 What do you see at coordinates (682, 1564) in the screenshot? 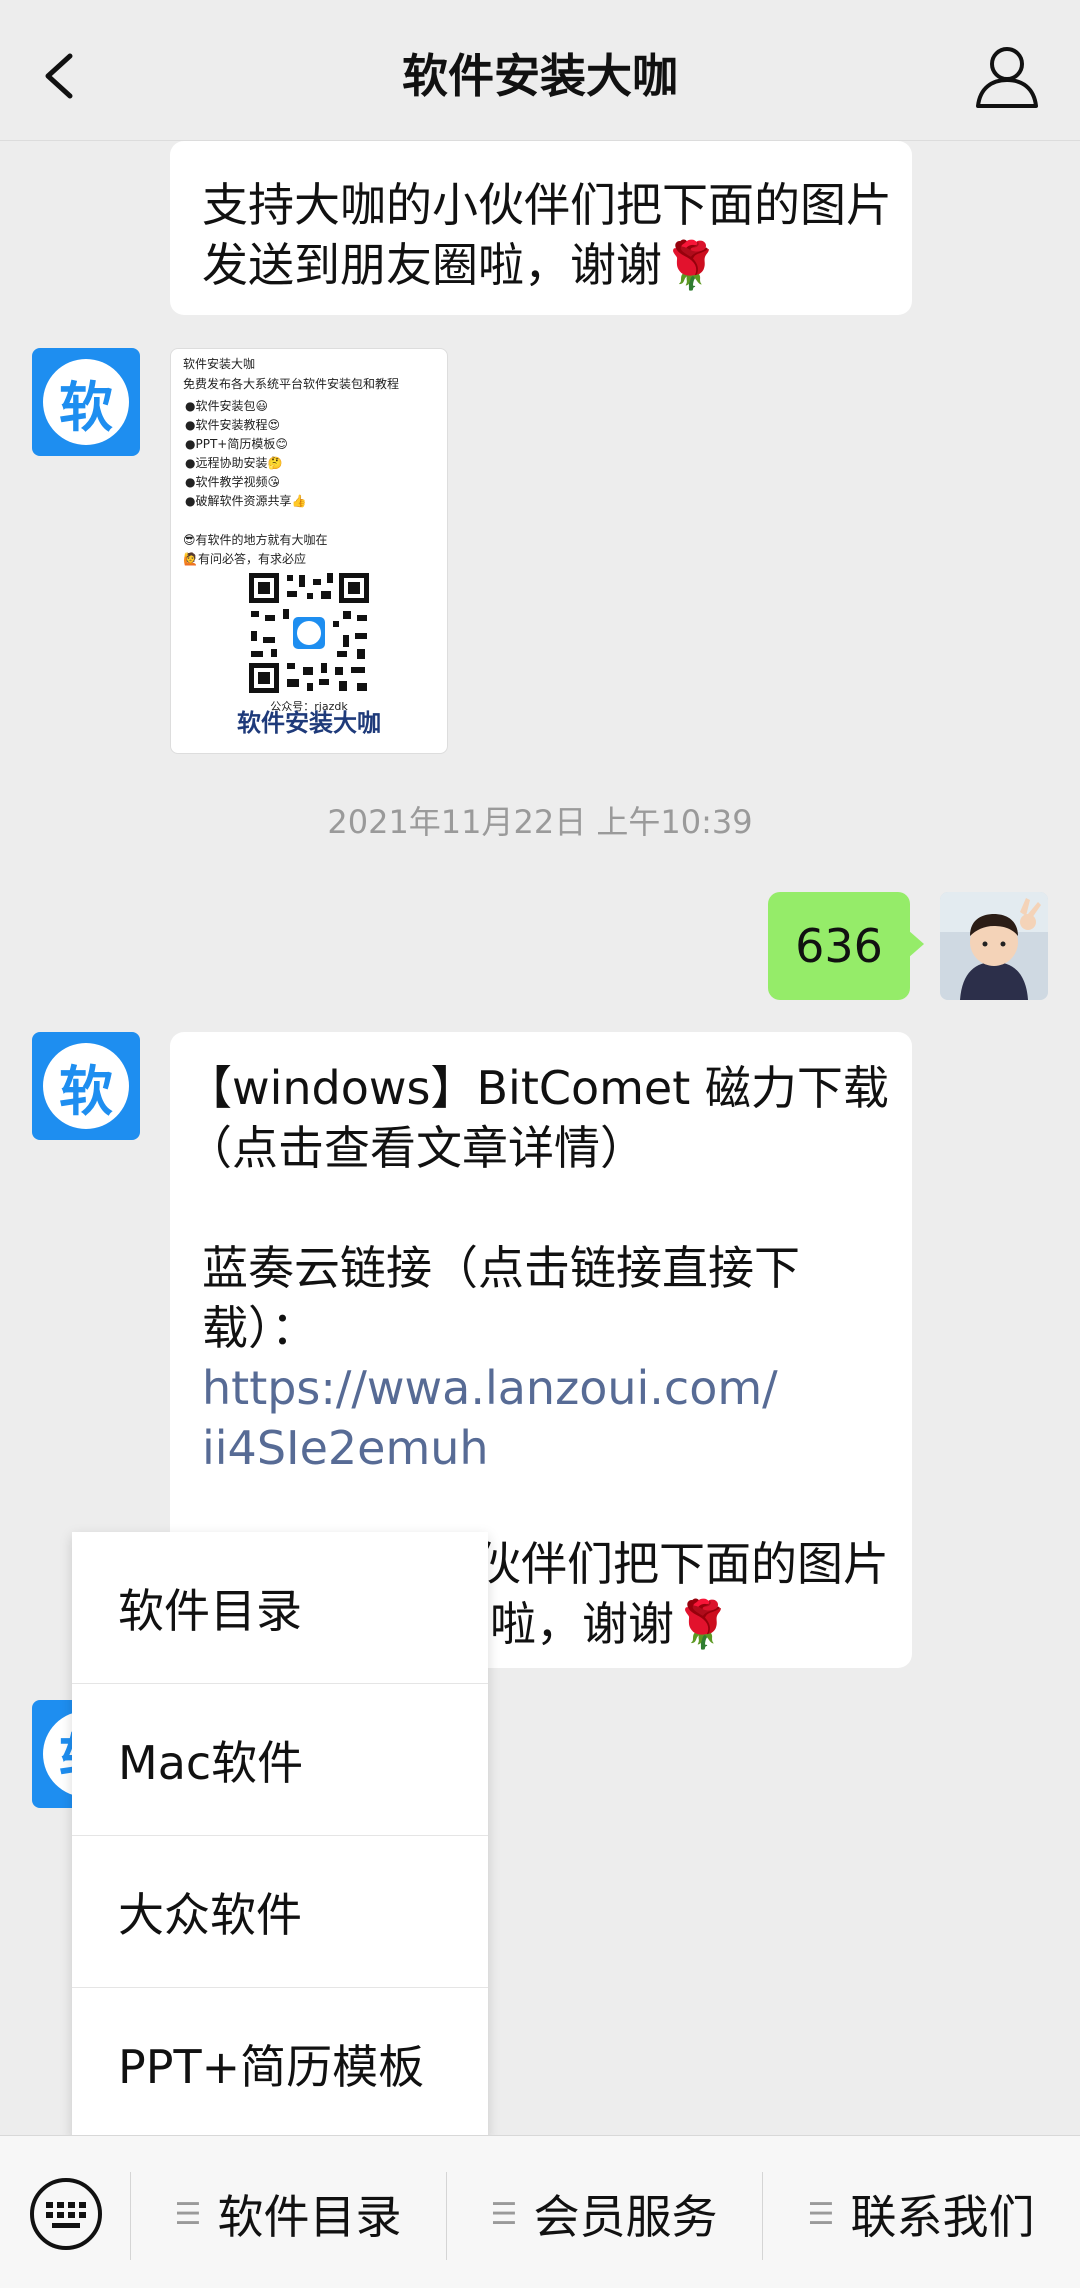
I see `article-text: 伙伴们把下面的图片` at bounding box center [682, 1564].